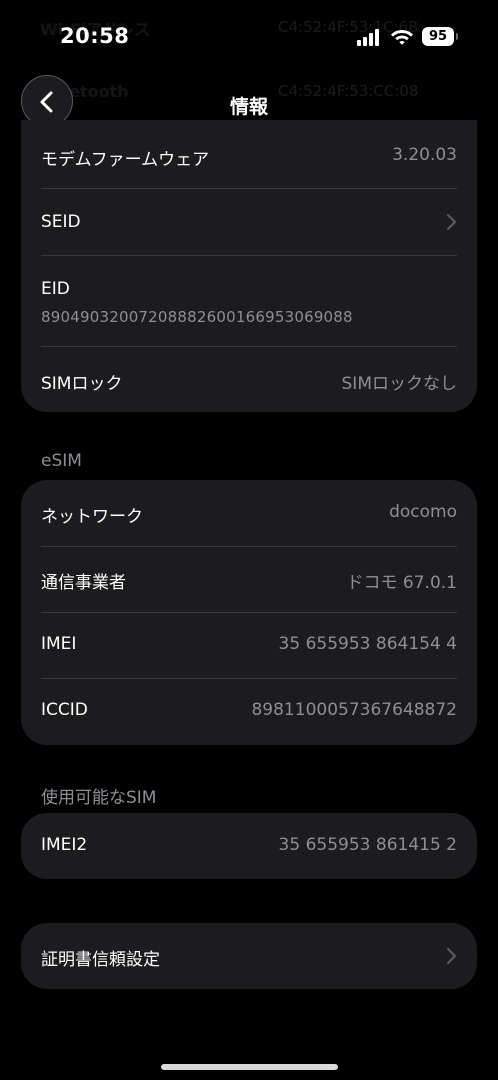 This screenshot has width=498, height=1080. I want to click on available-sim-card: IMEI2 35 655953 861415 2, so click(249, 846).